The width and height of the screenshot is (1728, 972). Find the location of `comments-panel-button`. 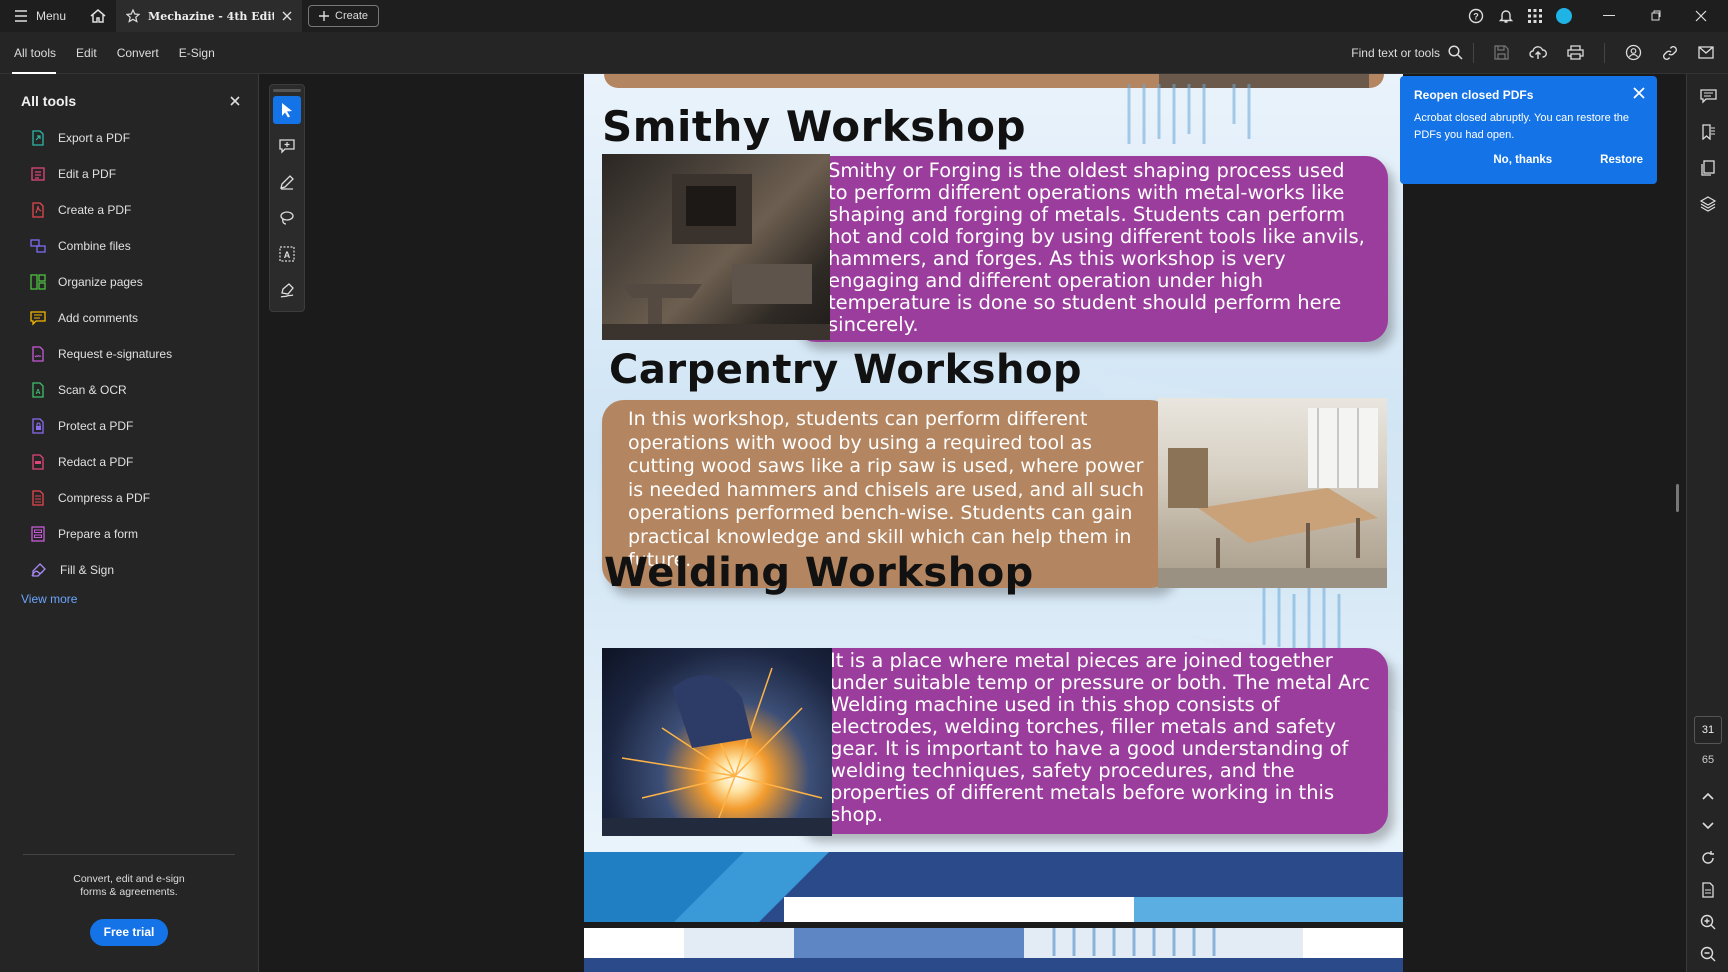

comments-panel-button is located at coordinates (1707, 96).